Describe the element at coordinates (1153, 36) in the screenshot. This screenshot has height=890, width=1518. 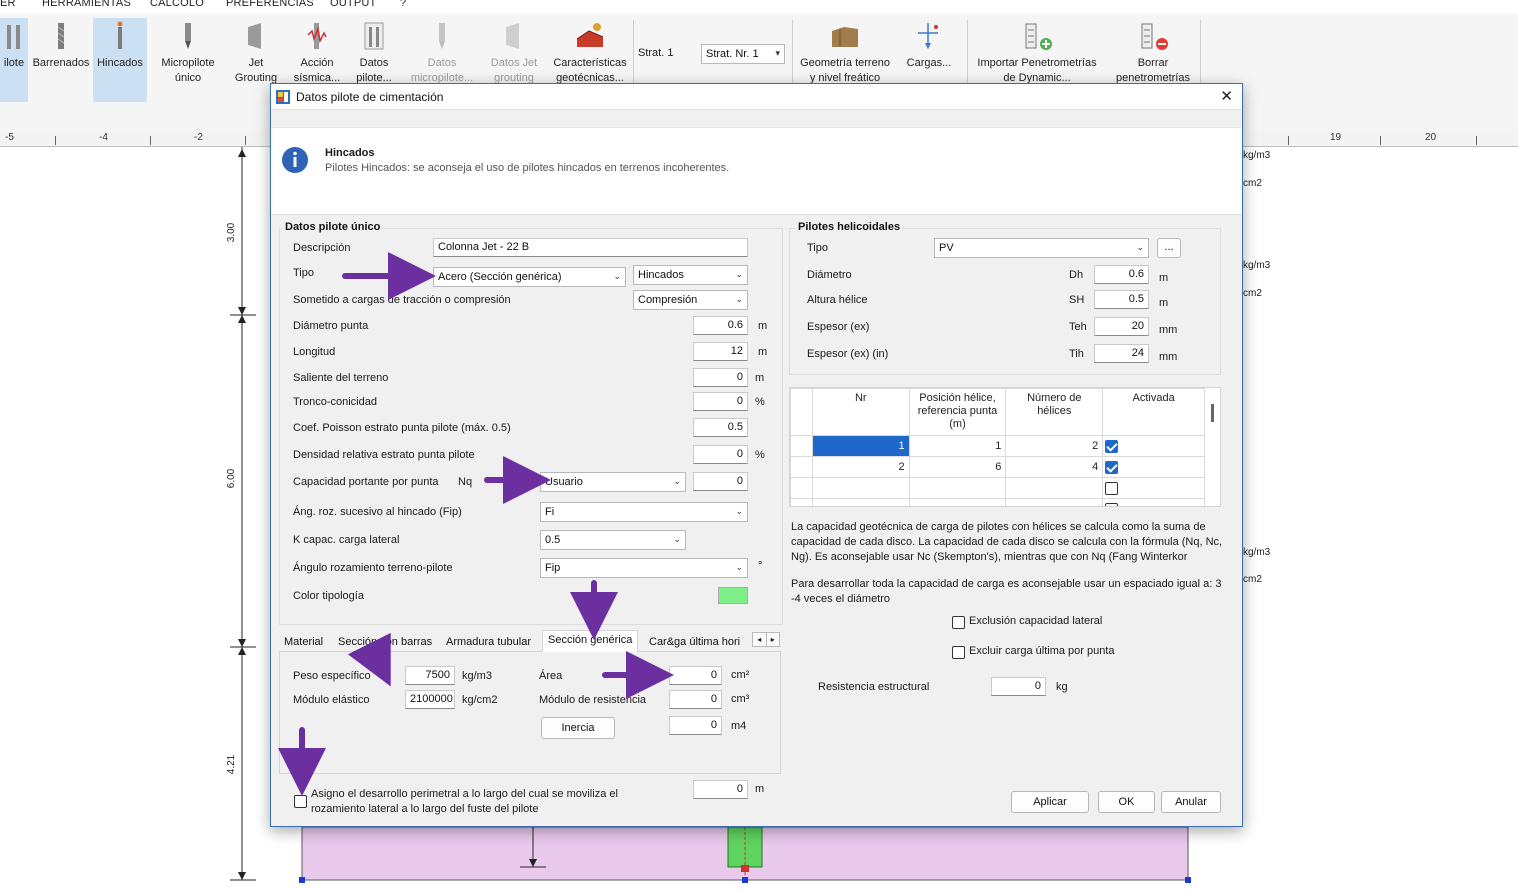
I see `delete-icon` at that location.